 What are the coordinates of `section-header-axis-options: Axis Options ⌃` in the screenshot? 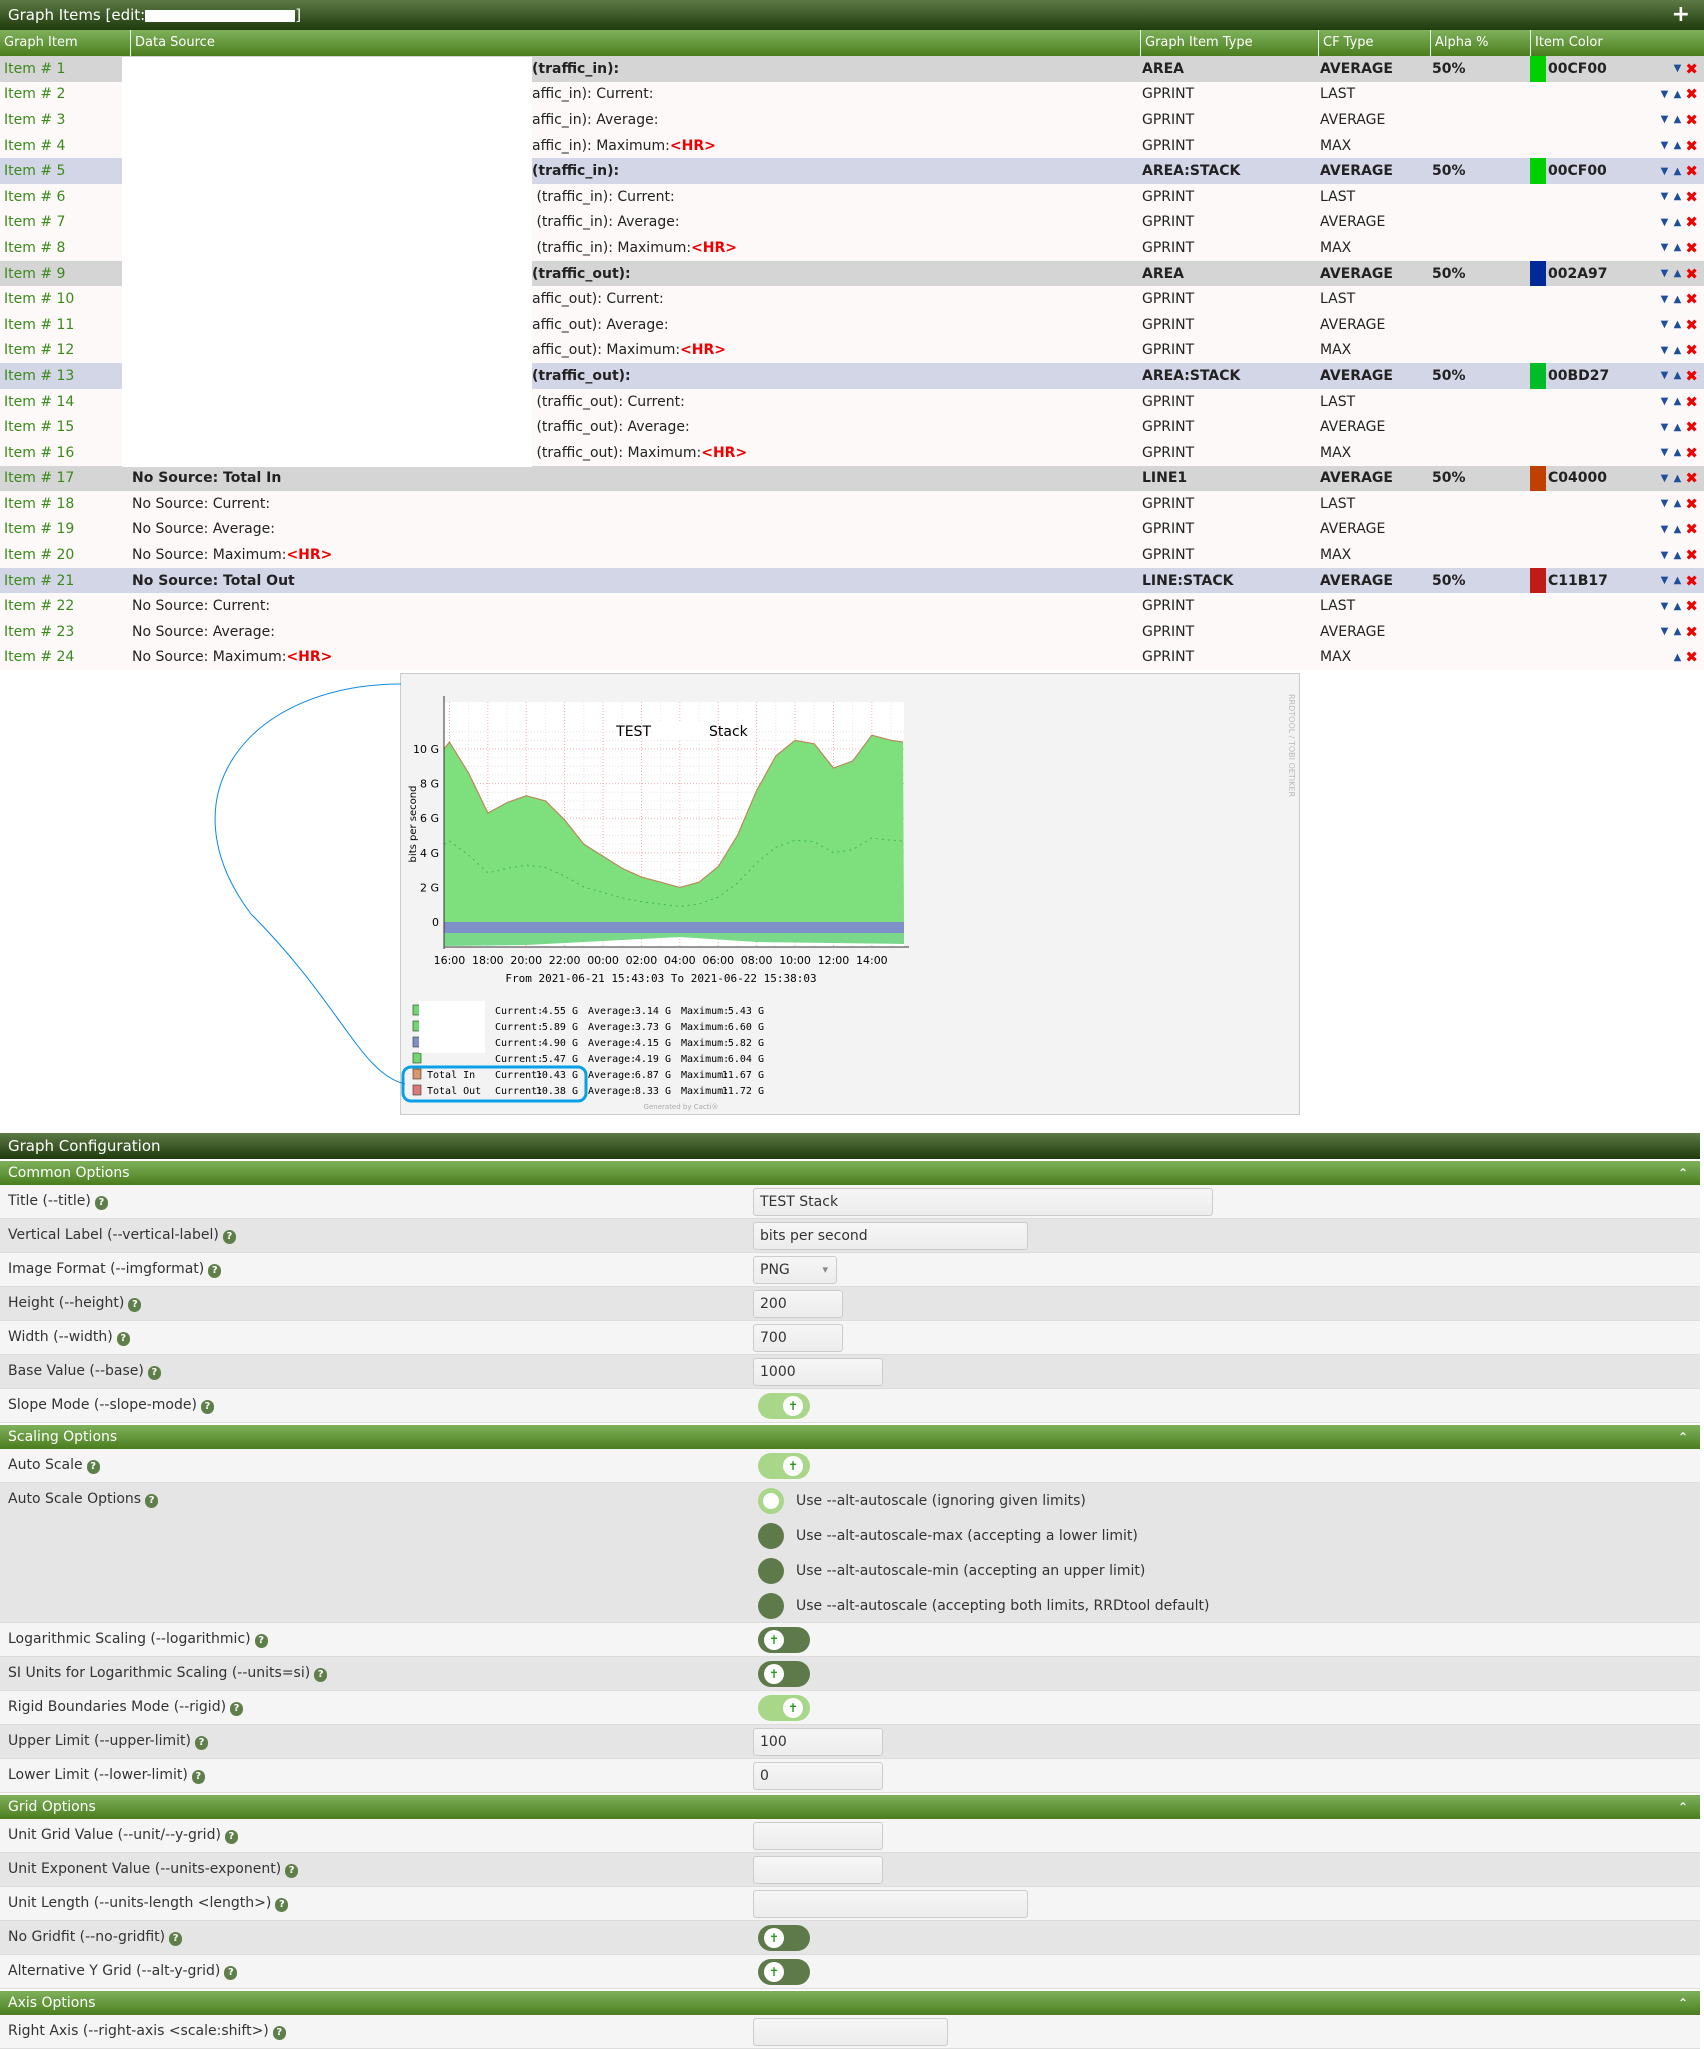 It's located at (850, 2003).